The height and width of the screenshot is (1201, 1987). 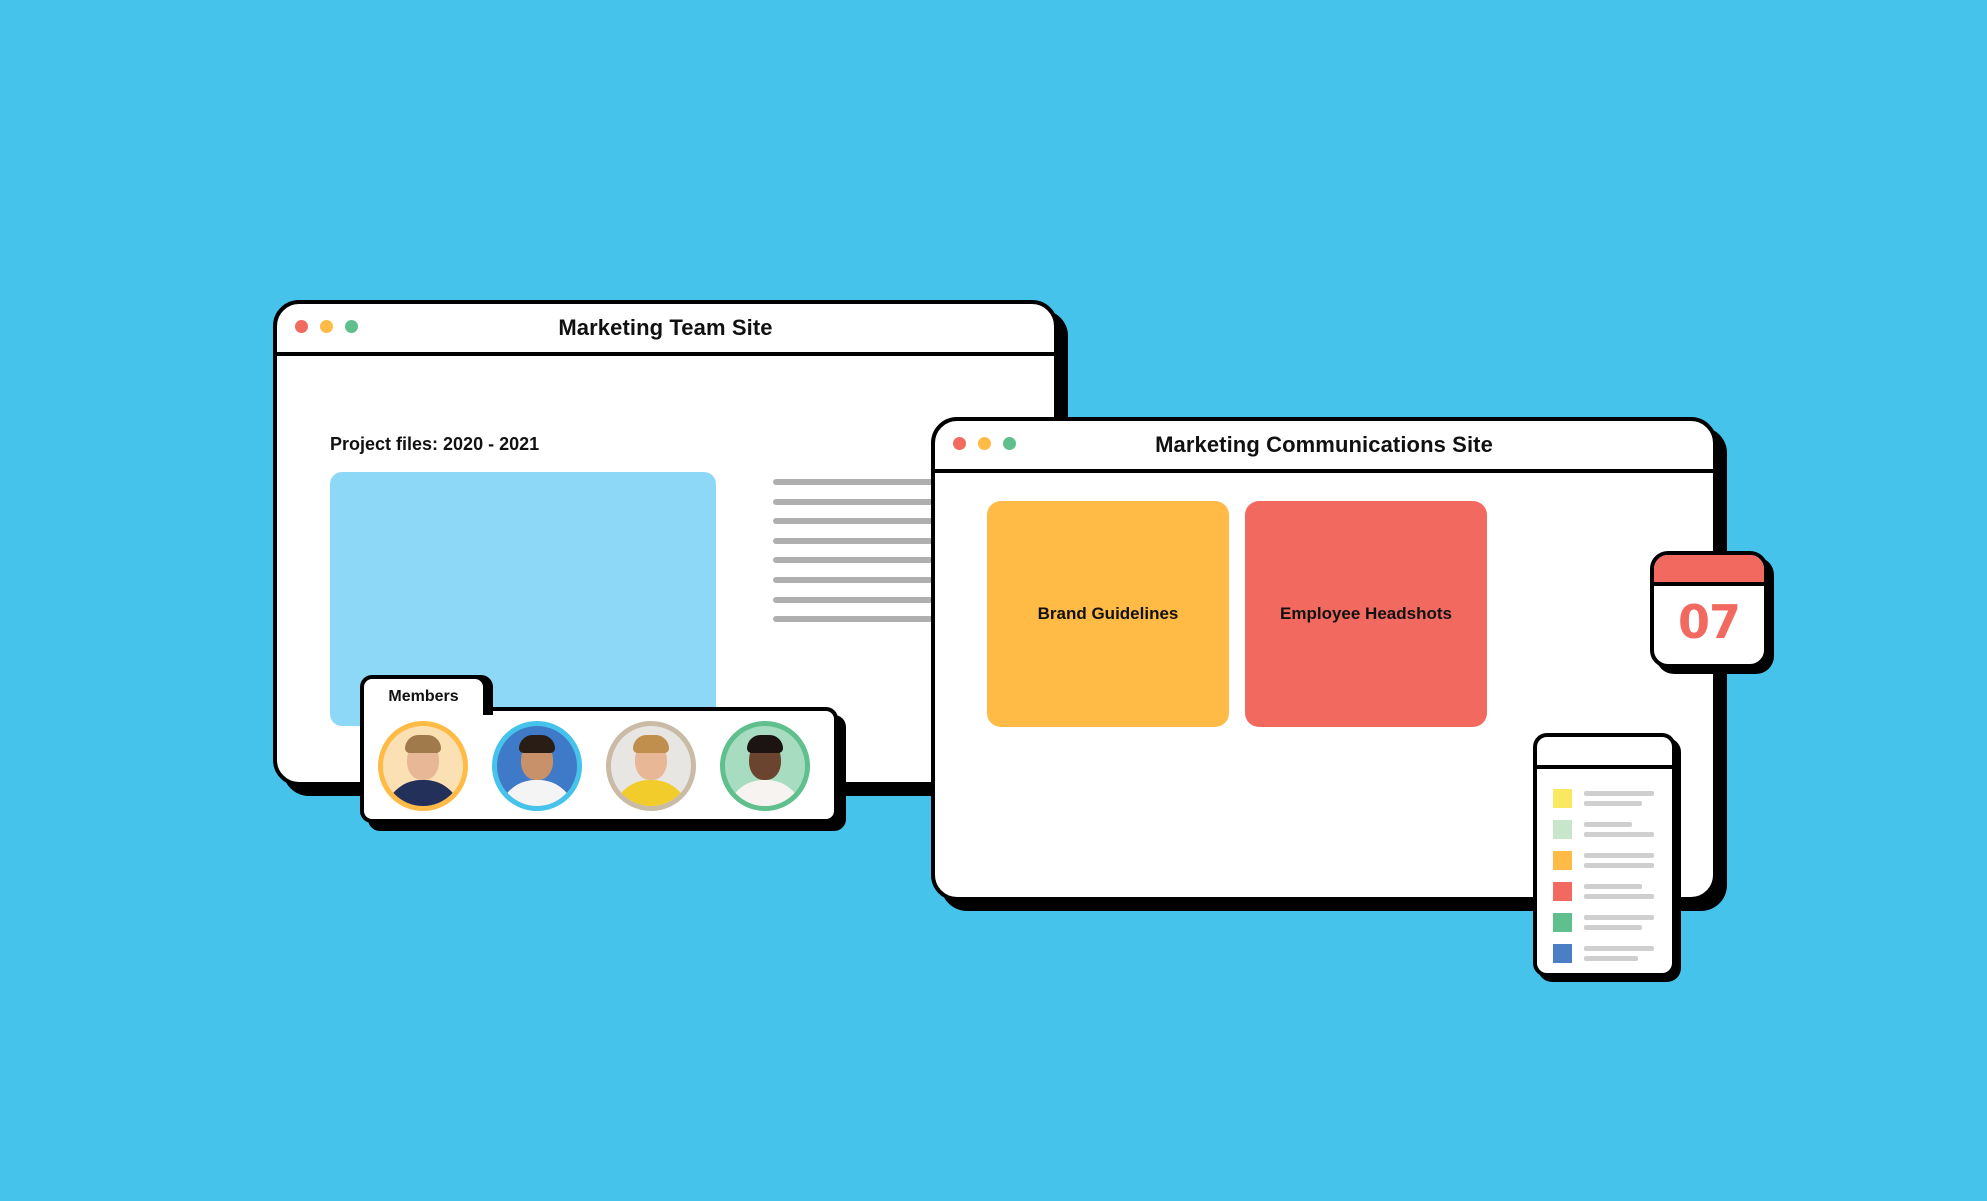 I want to click on tile-label: Employee Headshots, so click(x=1366, y=613).